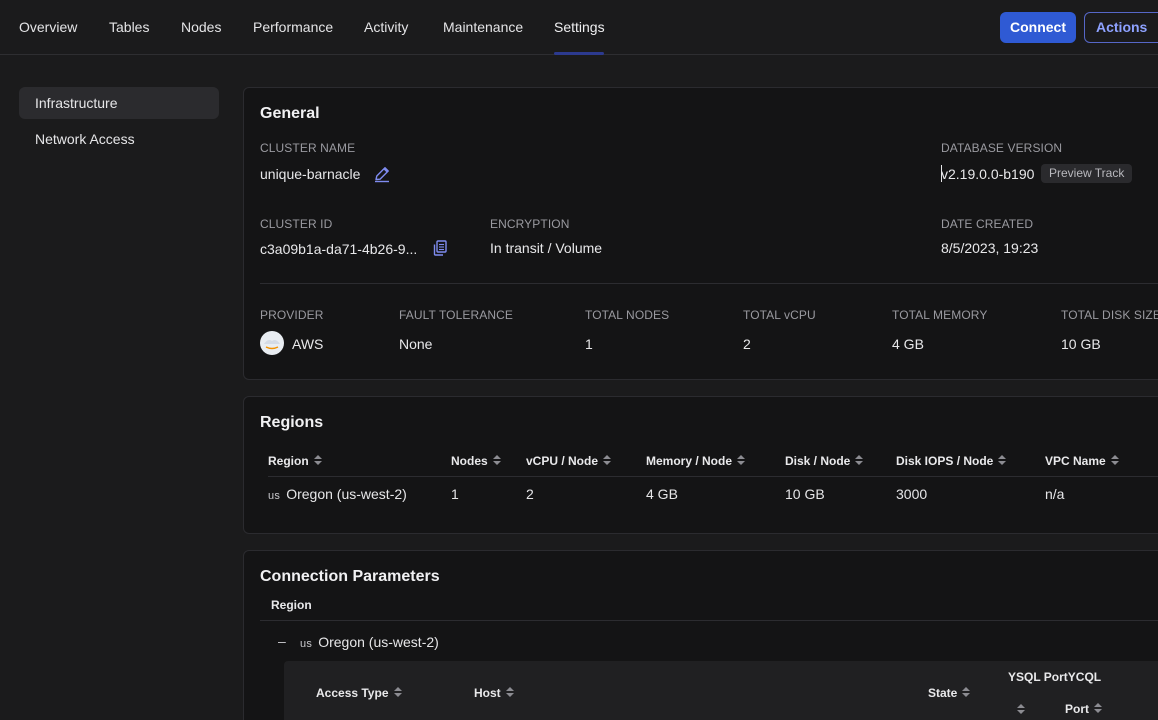 This screenshot has height=720, width=1158. Describe the element at coordinates (990, 248) in the screenshot. I see `date-created-value: 8/5/2023, 19:23` at that location.